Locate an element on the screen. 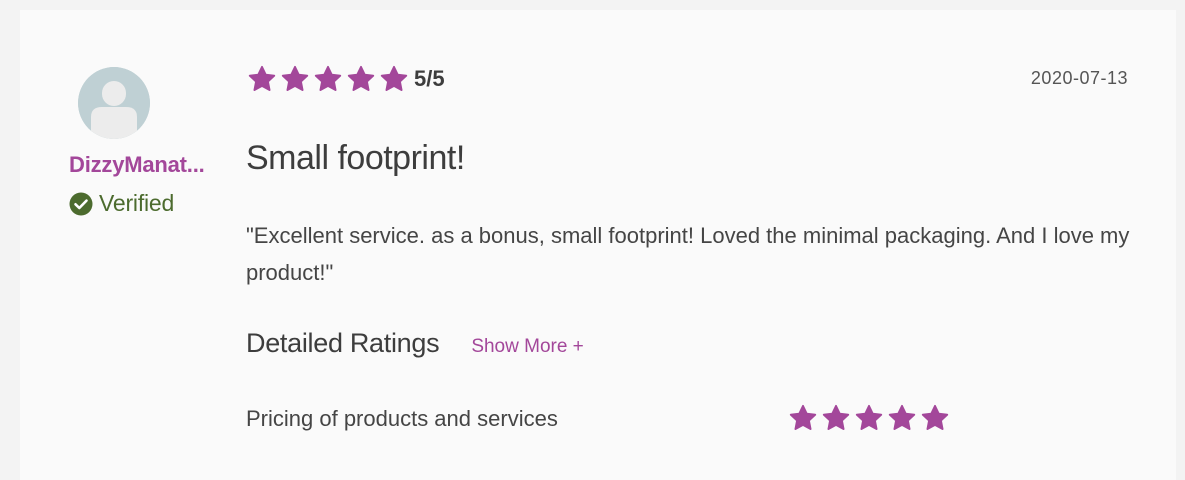  detailed-ratings-heading: Detailed Ratings is located at coordinates (343, 343).